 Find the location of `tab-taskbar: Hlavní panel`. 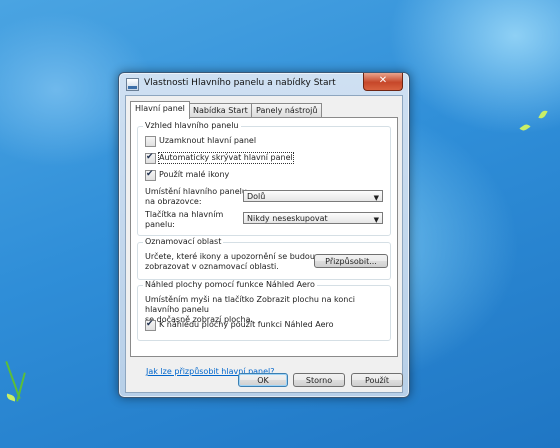

tab-taskbar: Hlavní panel is located at coordinates (160, 110).